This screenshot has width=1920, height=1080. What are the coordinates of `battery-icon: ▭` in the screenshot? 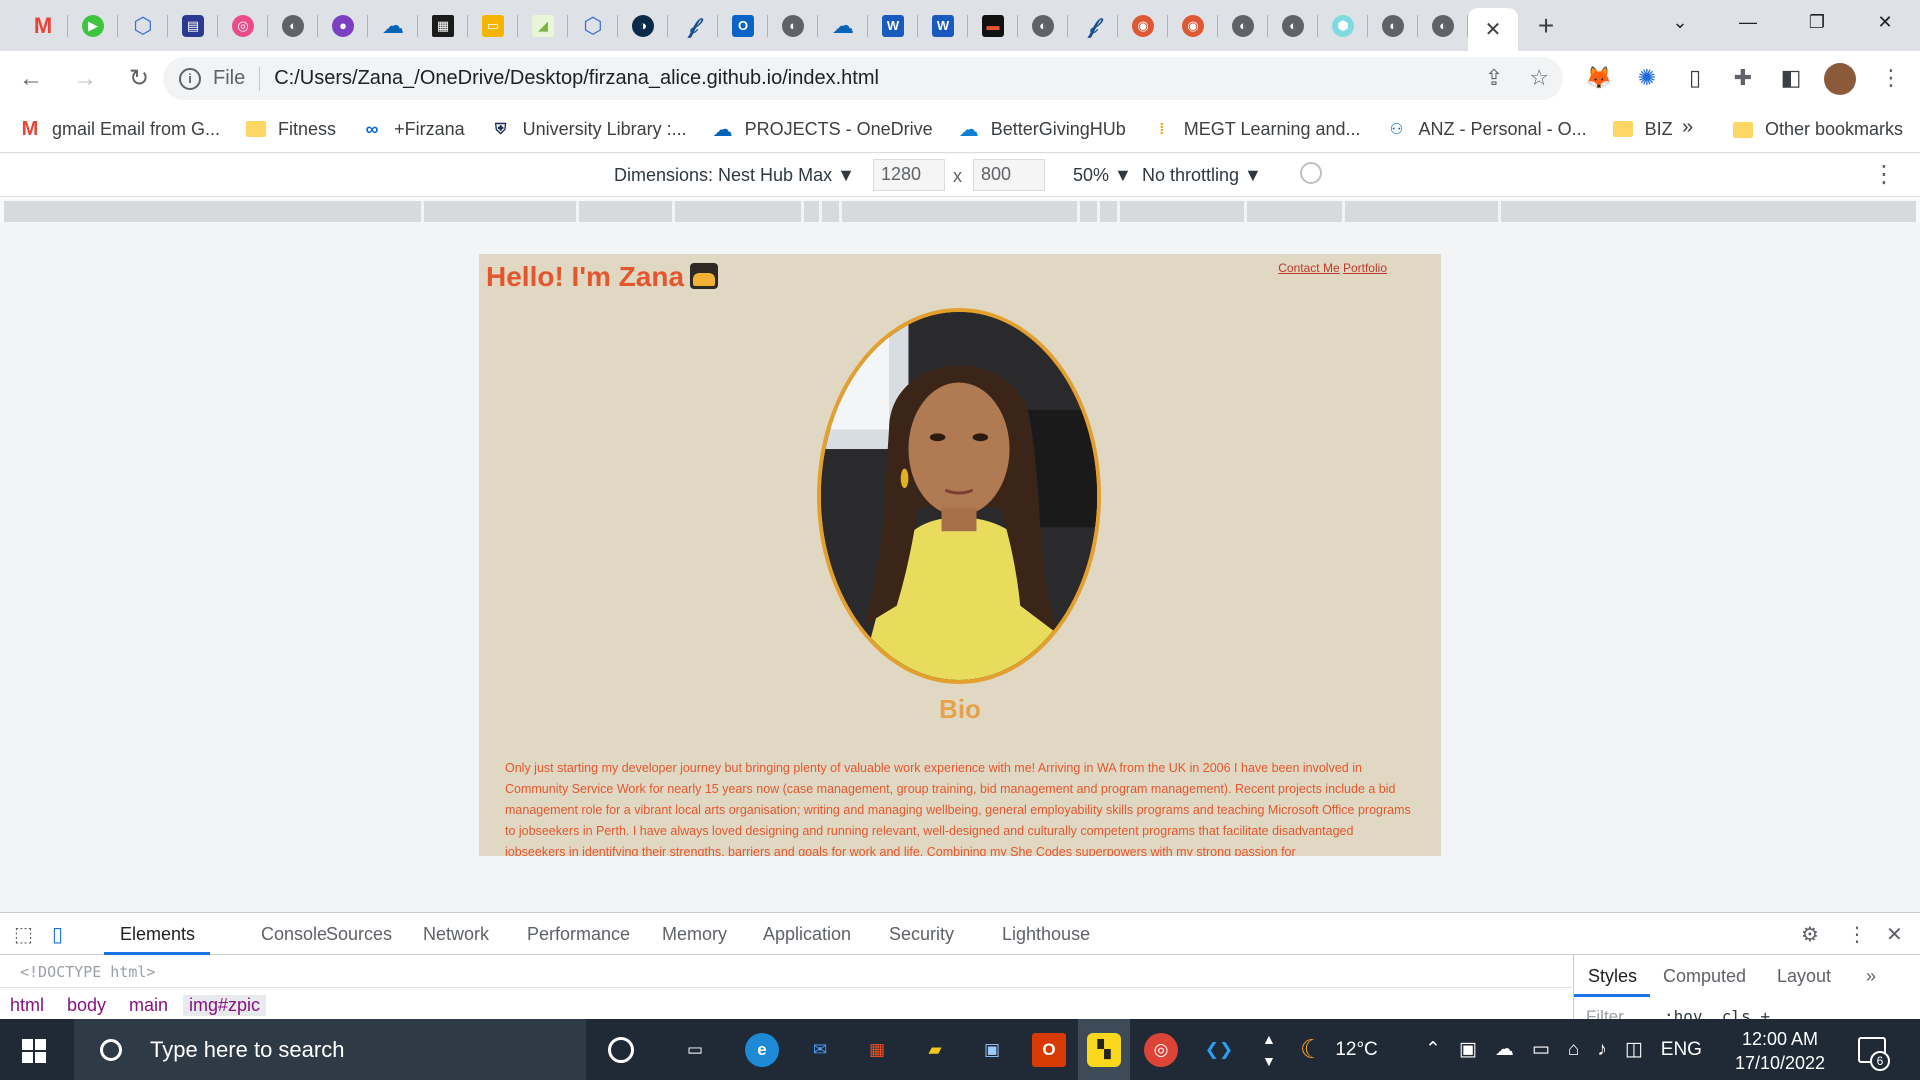 It's located at (1541, 1049).